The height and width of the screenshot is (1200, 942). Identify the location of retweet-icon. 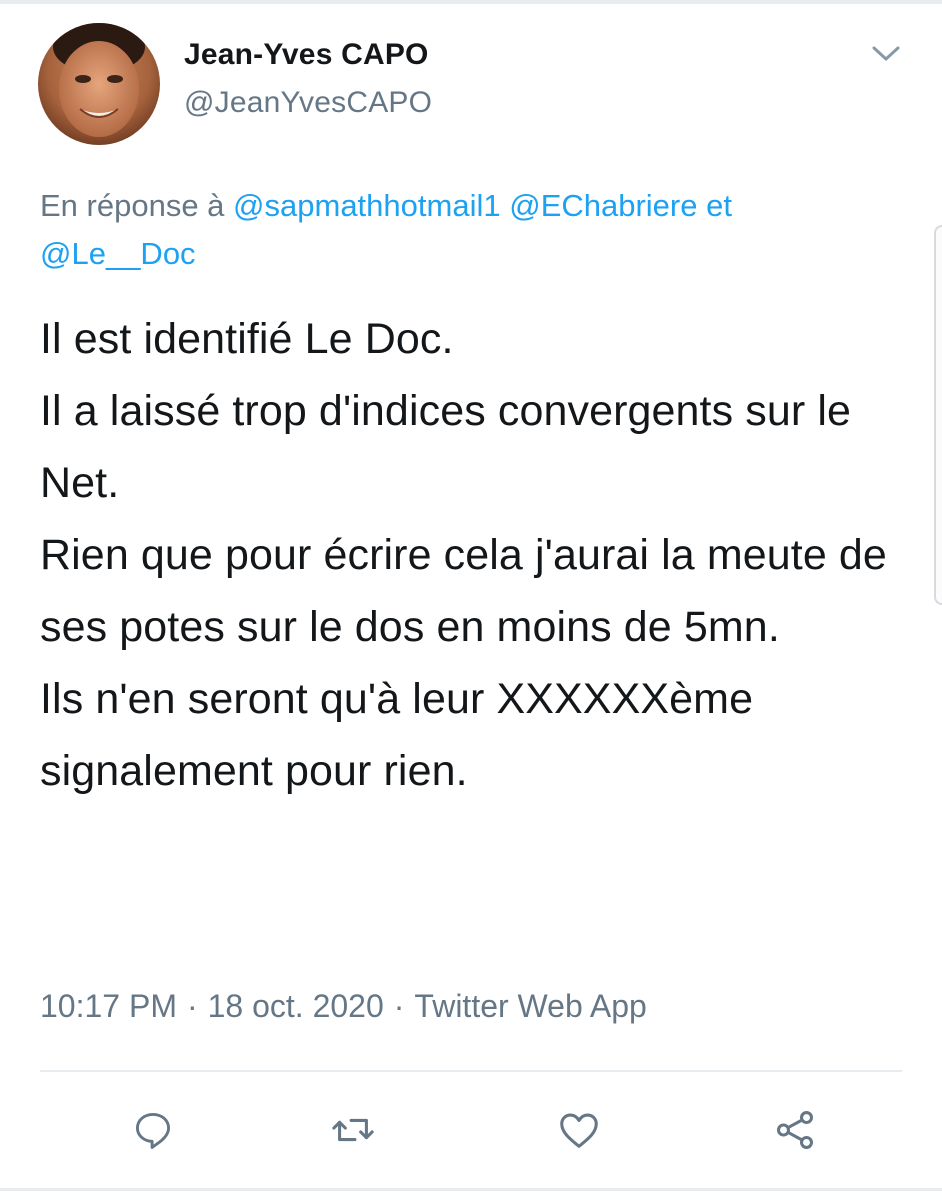
(353, 1130).